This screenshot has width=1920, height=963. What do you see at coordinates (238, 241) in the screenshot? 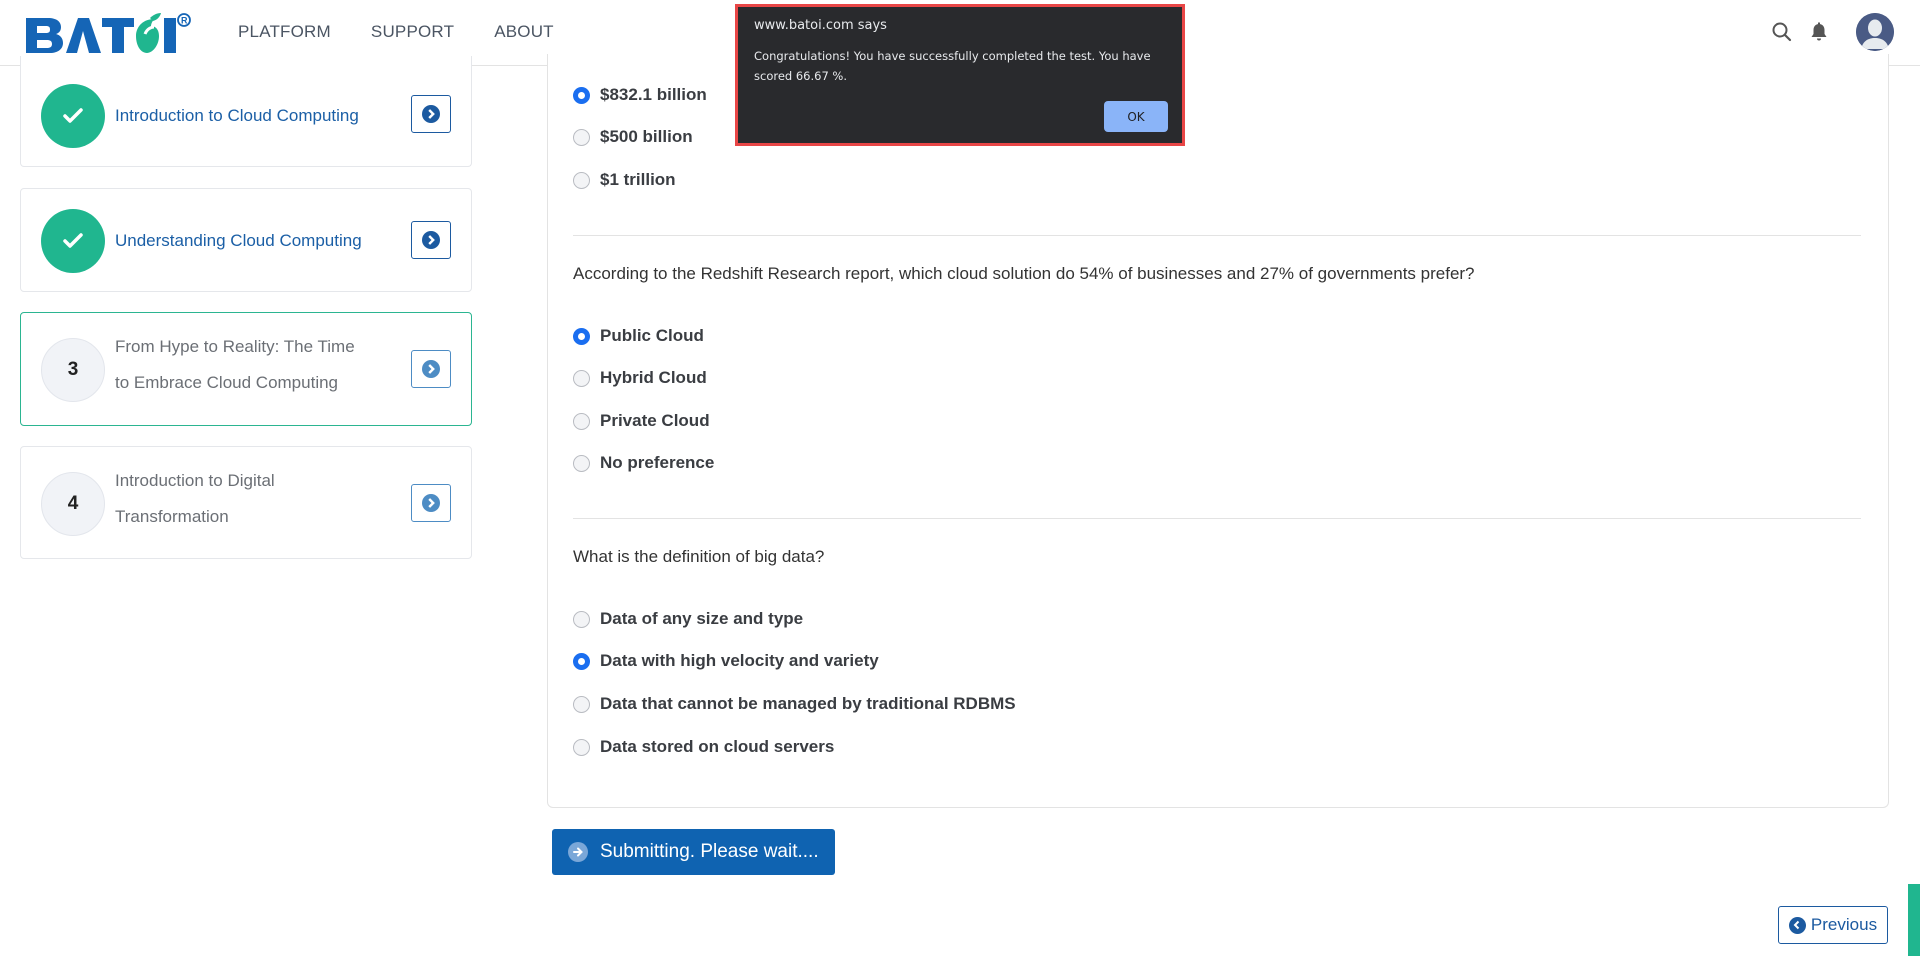
I see `lesson-title: Understanding Cloud Computing` at bounding box center [238, 241].